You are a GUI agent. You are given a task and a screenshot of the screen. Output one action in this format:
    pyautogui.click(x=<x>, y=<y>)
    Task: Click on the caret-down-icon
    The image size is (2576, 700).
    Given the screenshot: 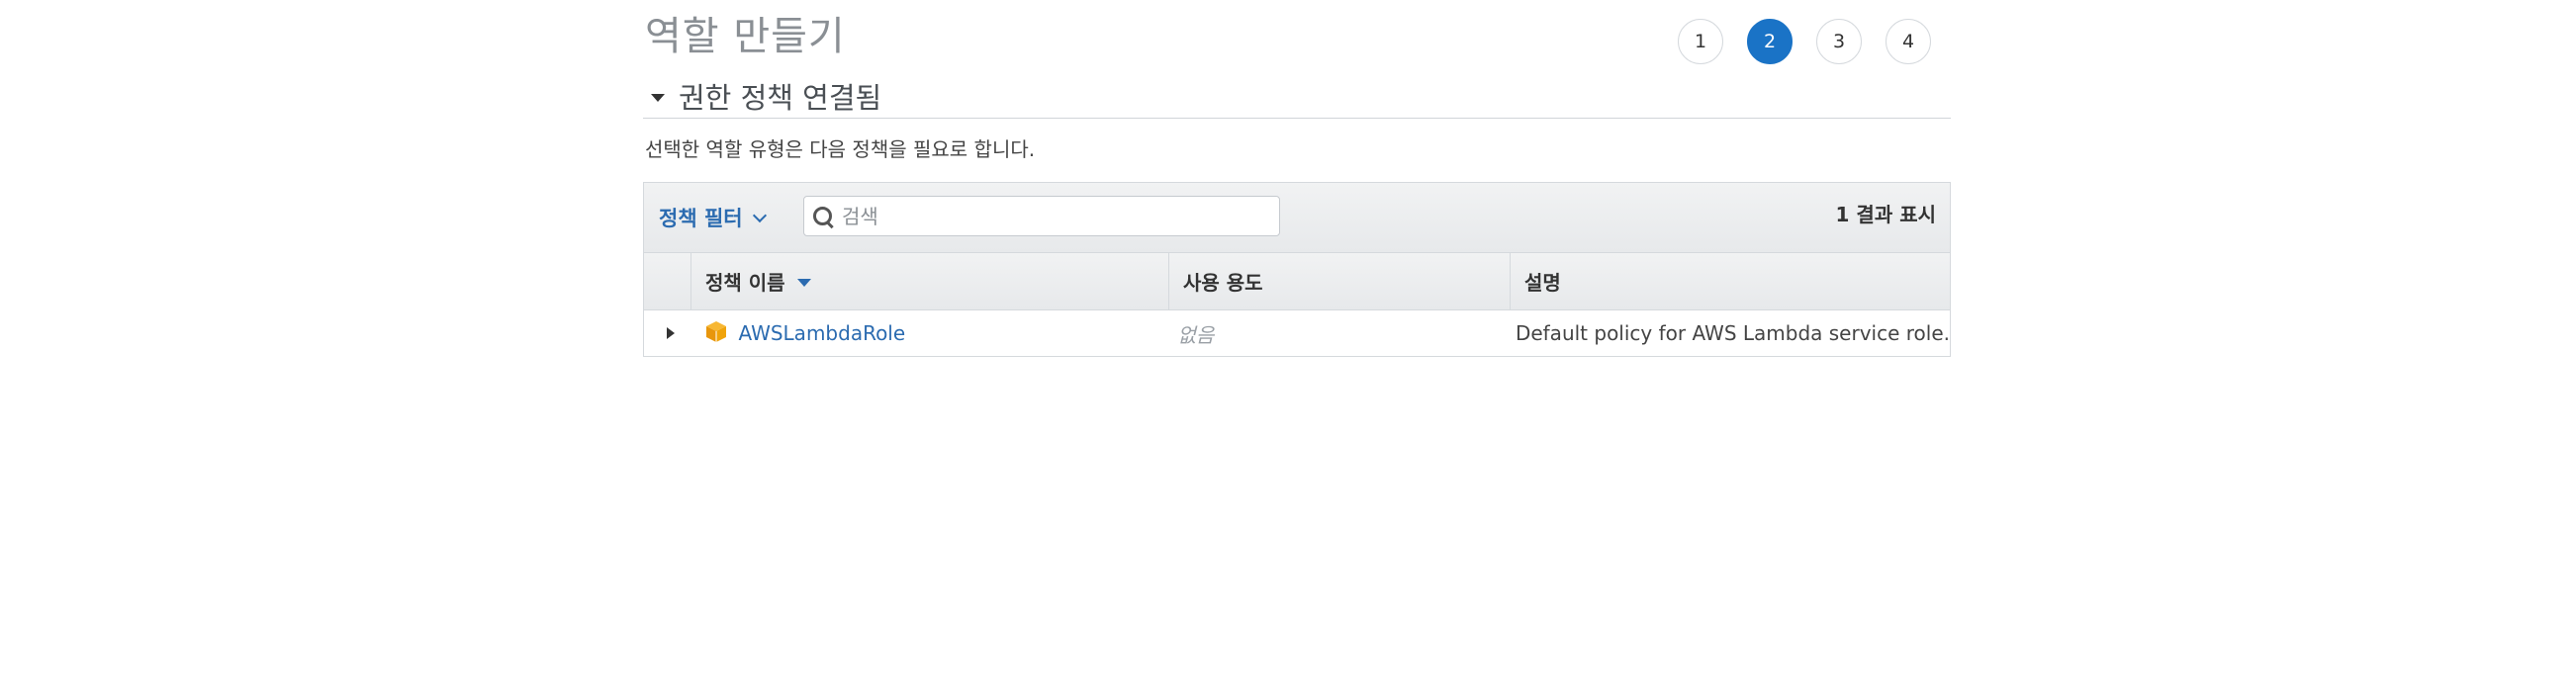 What is the action you would take?
    pyautogui.click(x=658, y=98)
    